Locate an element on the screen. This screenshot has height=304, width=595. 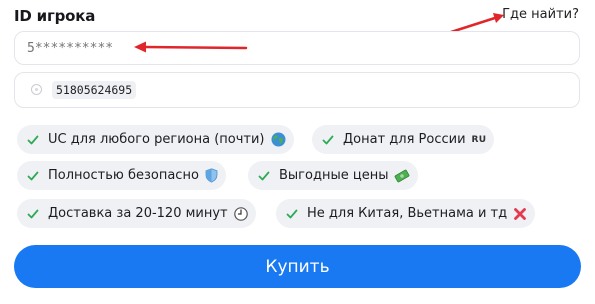
feature-label: Полностью безопасно is located at coordinates (123, 175).